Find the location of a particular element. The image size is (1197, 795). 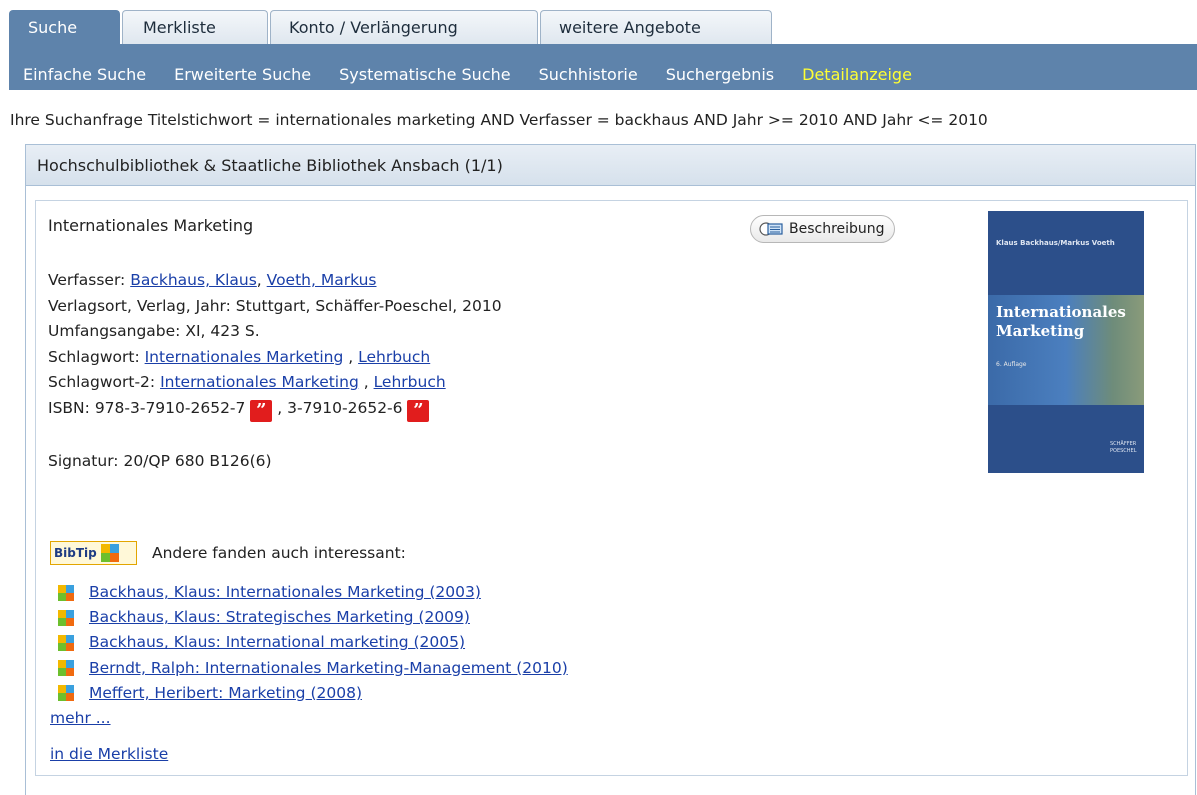

field-label: Verfasser: is located at coordinates (87, 280).